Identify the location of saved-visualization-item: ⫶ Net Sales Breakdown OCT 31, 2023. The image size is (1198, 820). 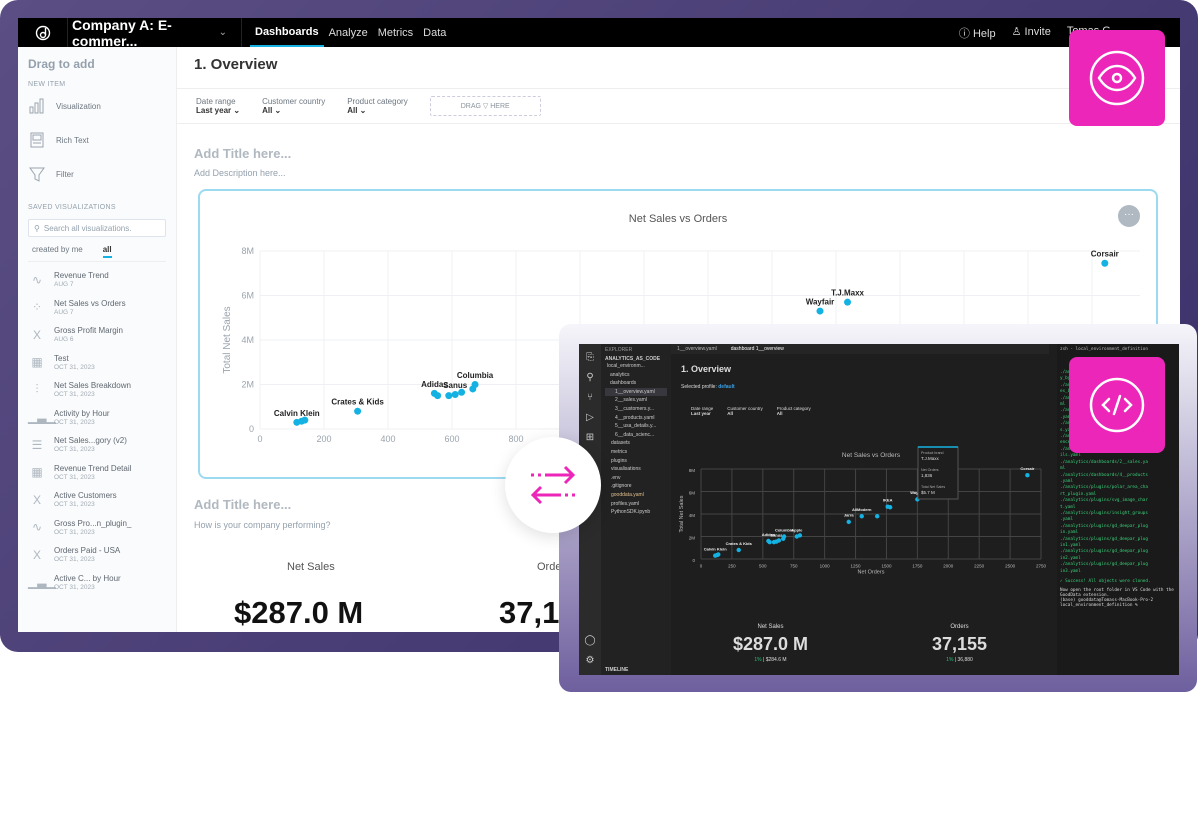
(97, 390).